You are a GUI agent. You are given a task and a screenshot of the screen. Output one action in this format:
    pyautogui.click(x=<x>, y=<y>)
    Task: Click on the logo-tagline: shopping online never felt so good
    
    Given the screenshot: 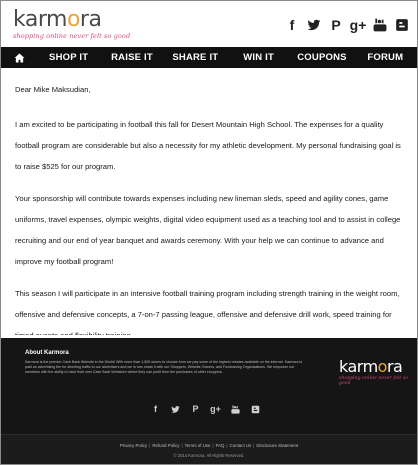 What is the action you would take?
    pyautogui.click(x=72, y=36)
    